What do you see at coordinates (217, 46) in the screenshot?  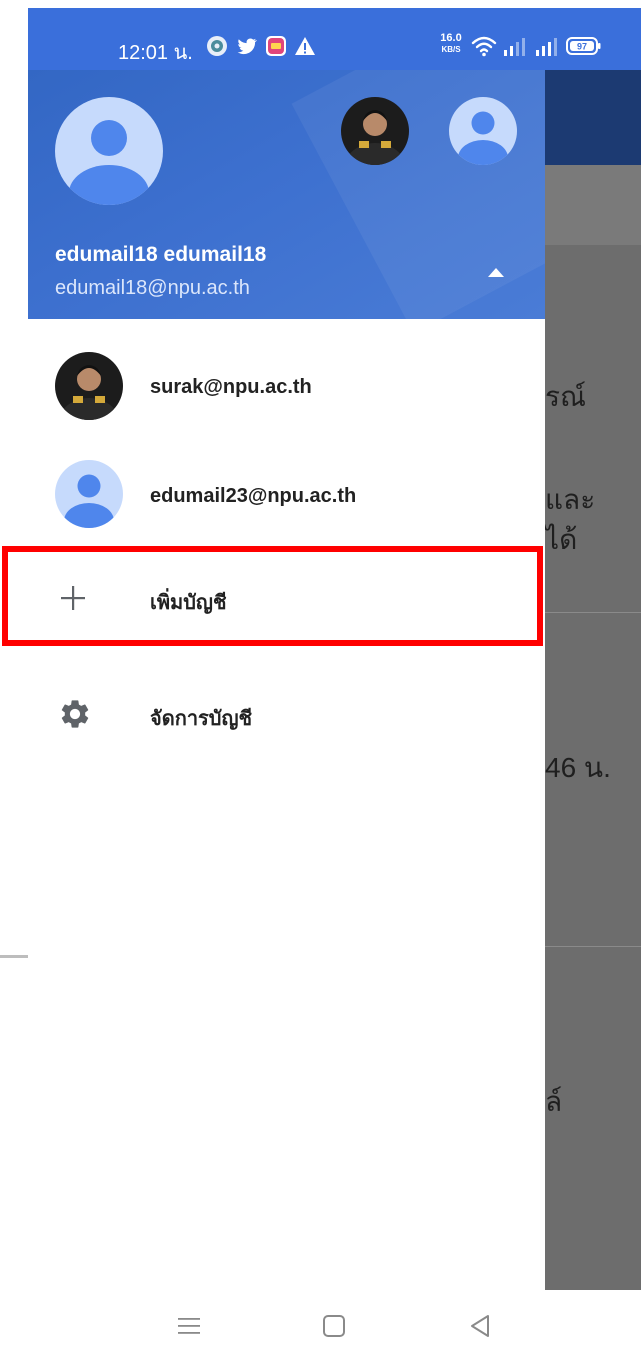 I see `app-circle-icon` at bounding box center [217, 46].